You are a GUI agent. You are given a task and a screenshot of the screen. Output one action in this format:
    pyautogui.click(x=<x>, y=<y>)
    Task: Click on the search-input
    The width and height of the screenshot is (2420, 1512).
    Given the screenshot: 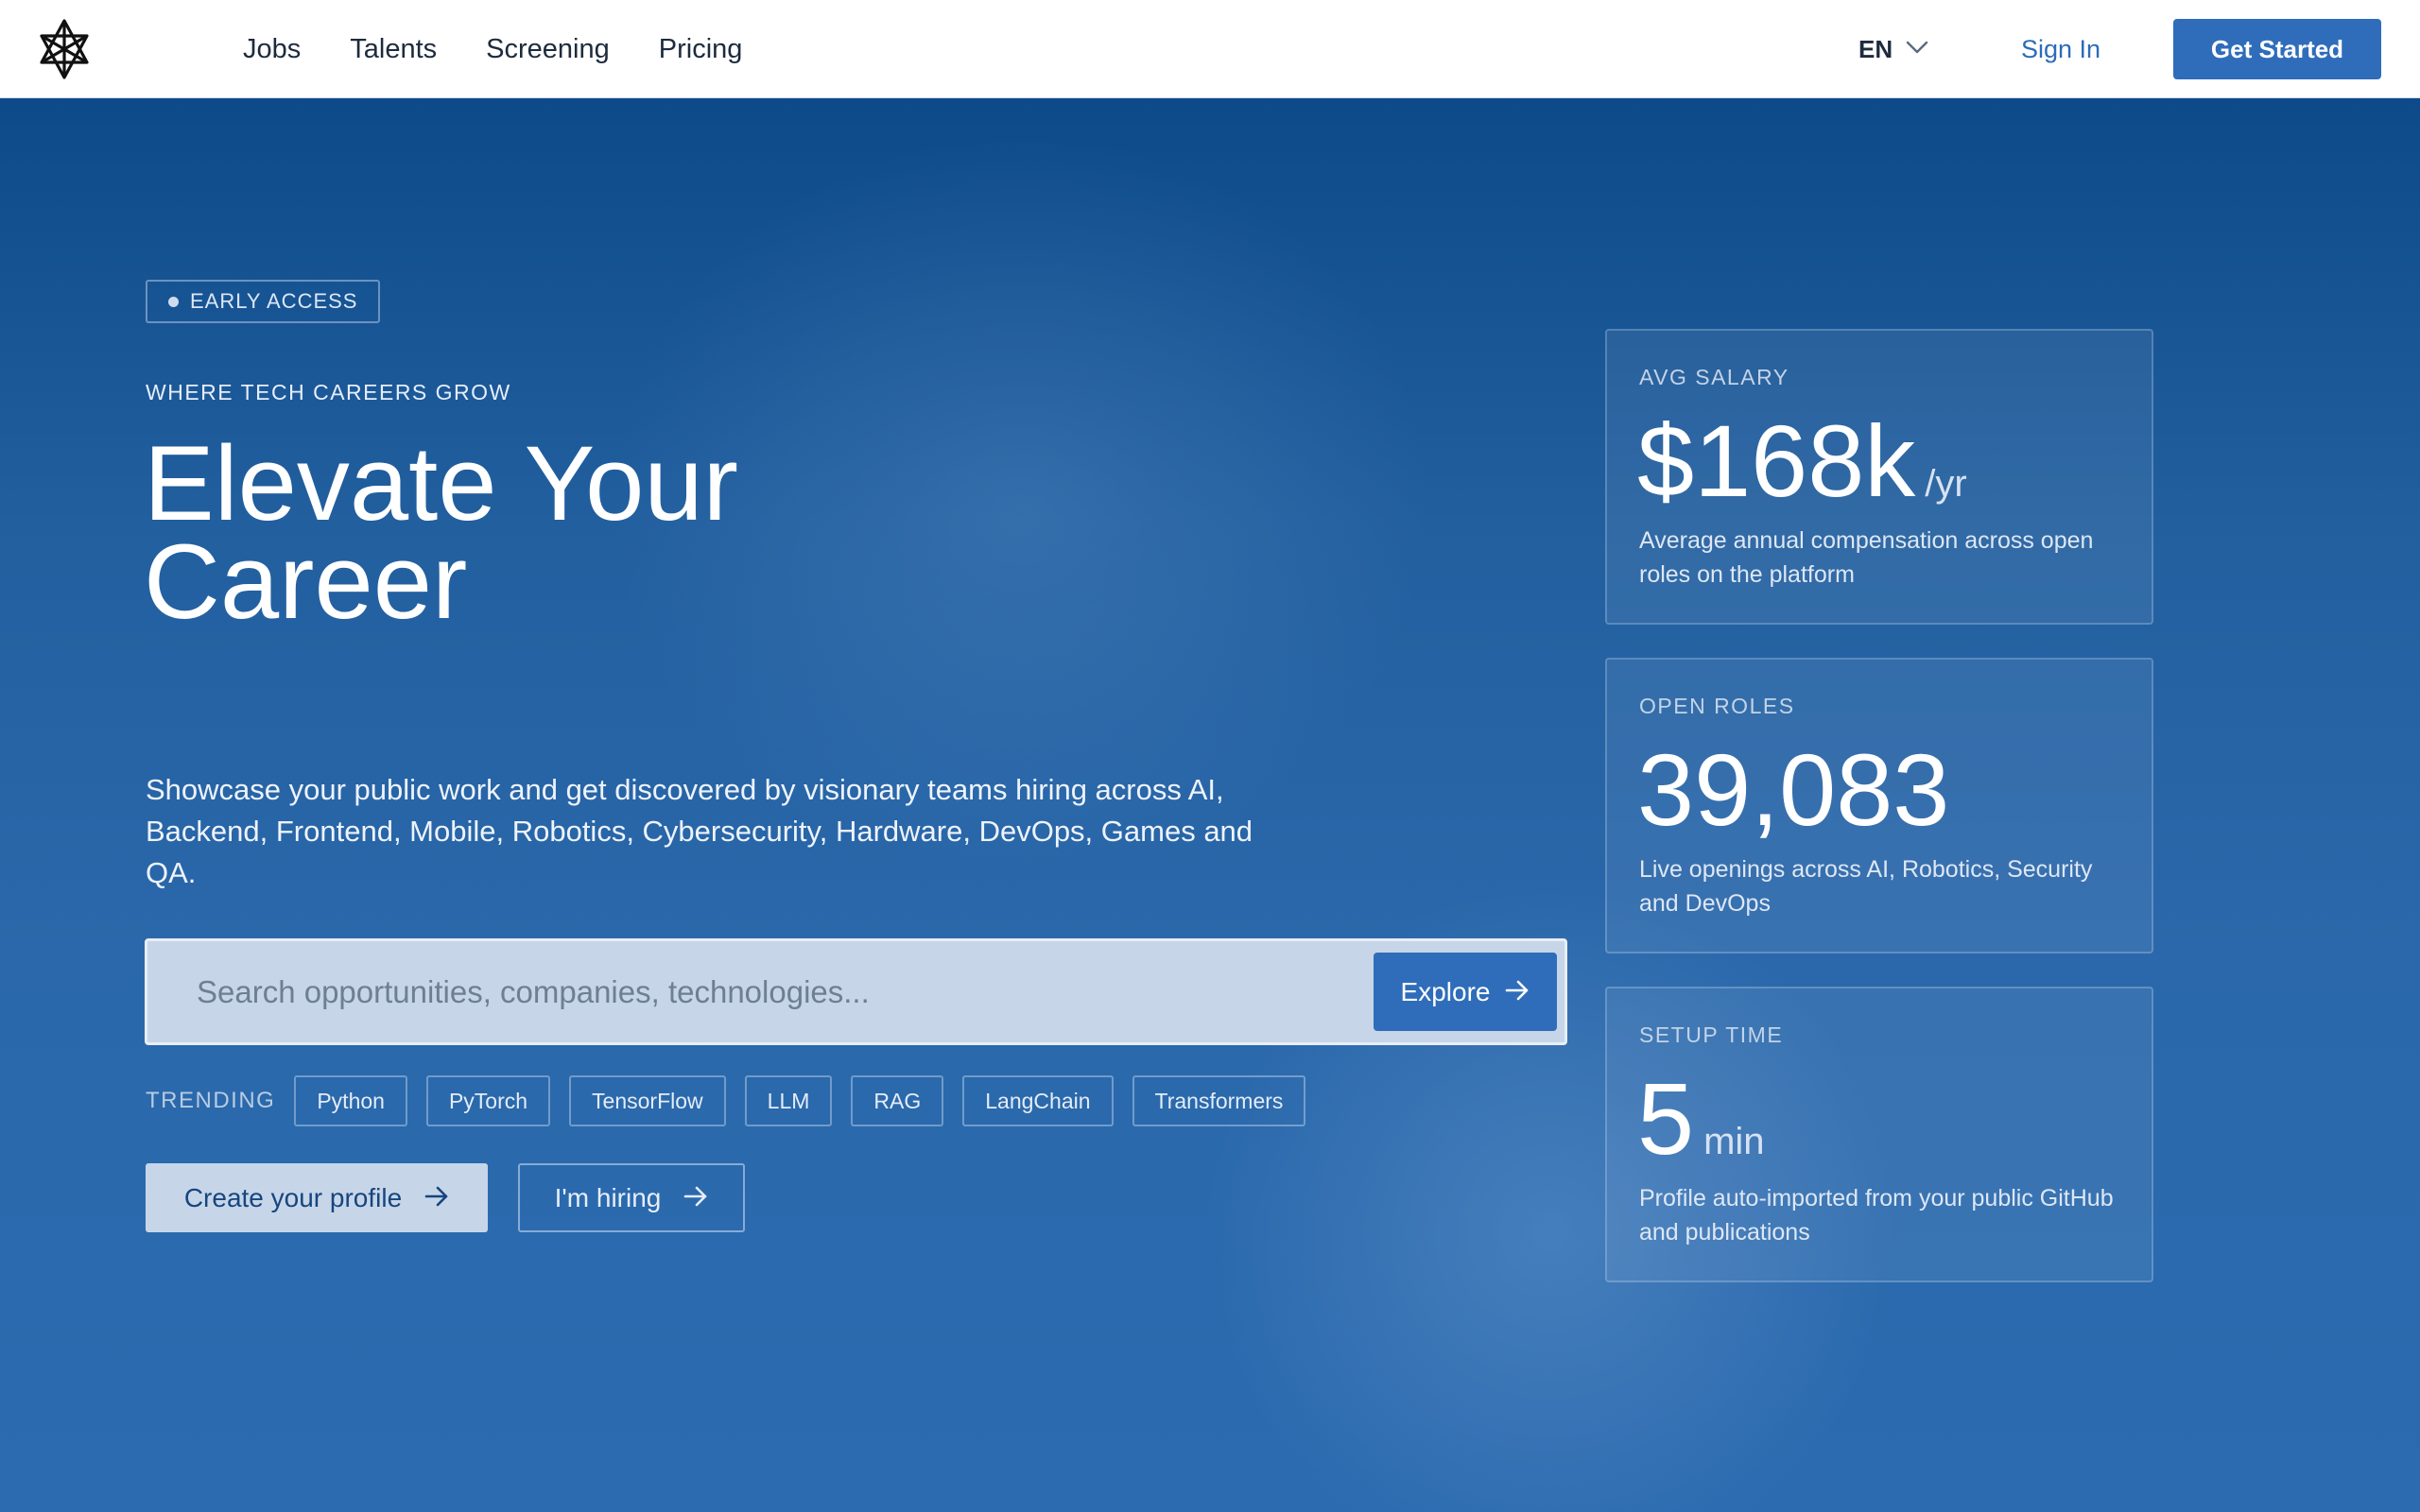 What is the action you would take?
    pyautogui.click(x=819, y=991)
    